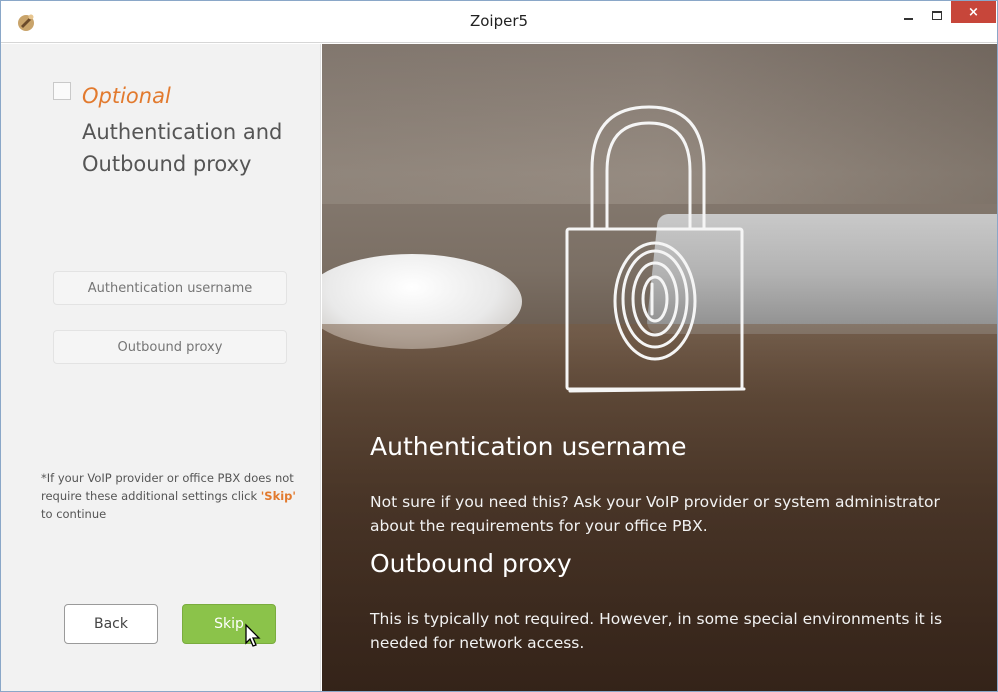  What do you see at coordinates (126, 96) in the screenshot?
I see `optional-label: Optional` at bounding box center [126, 96].